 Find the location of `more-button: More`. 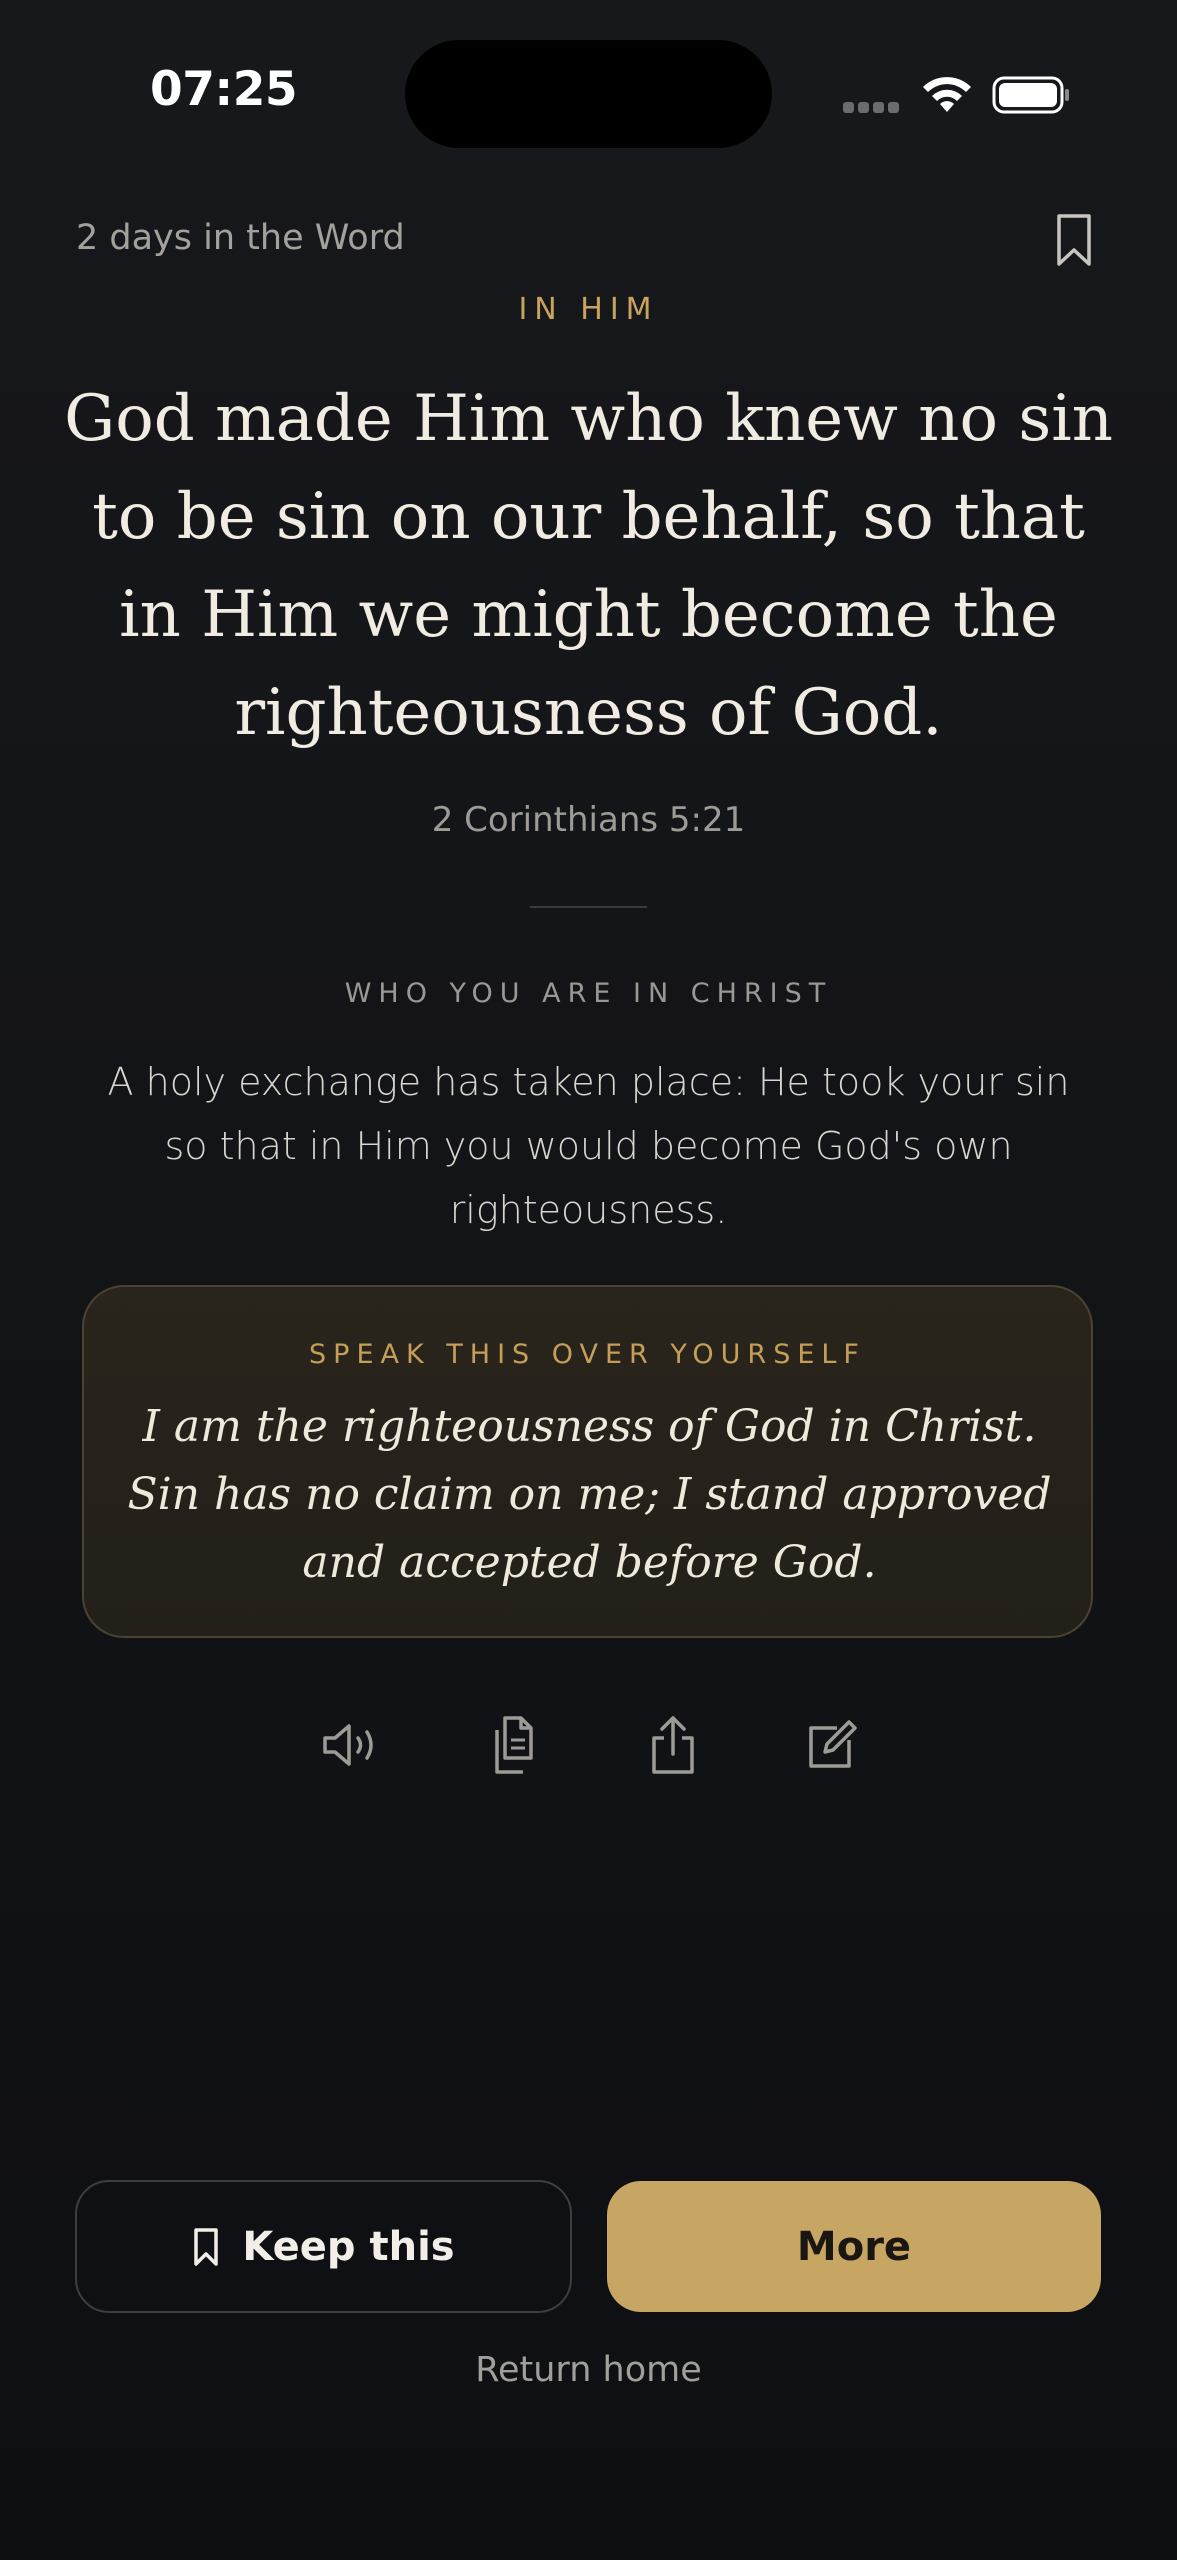

more-button: More is located at coordinates (854, 2246).